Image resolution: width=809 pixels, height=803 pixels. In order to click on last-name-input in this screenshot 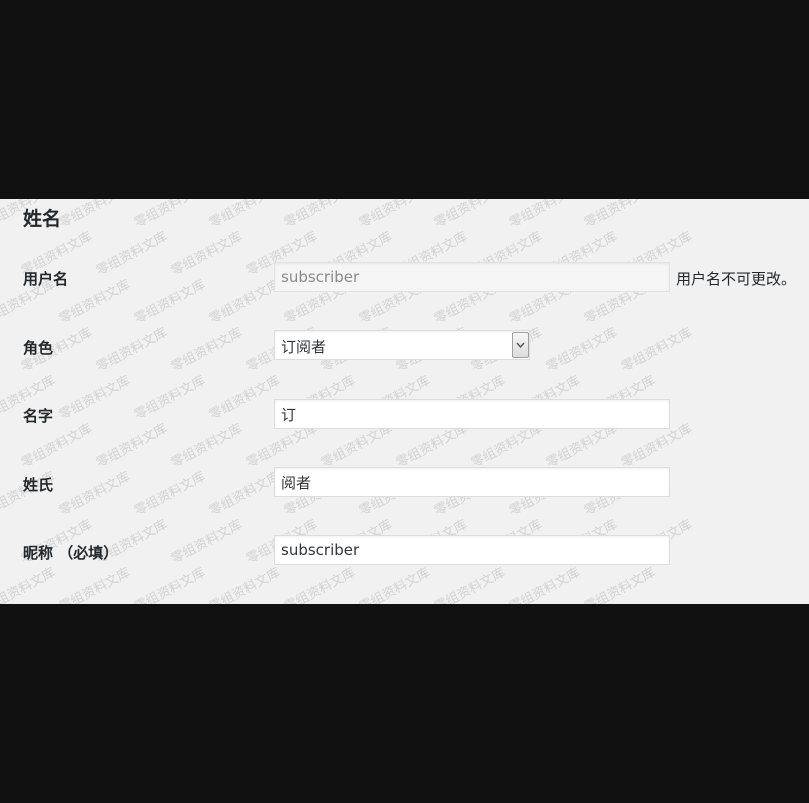, I will do `click(472, 482)`.